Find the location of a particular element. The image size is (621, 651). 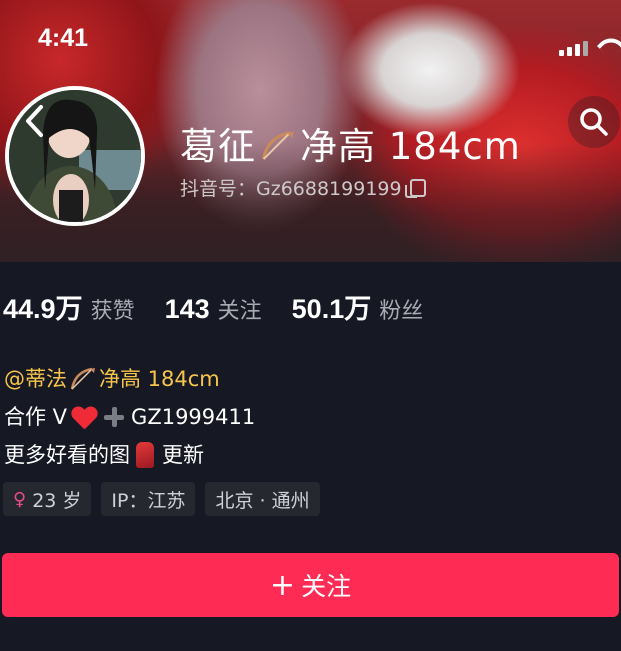

bio-line3-prefix: 更多好看的图 is located at coordinates (67, 455).